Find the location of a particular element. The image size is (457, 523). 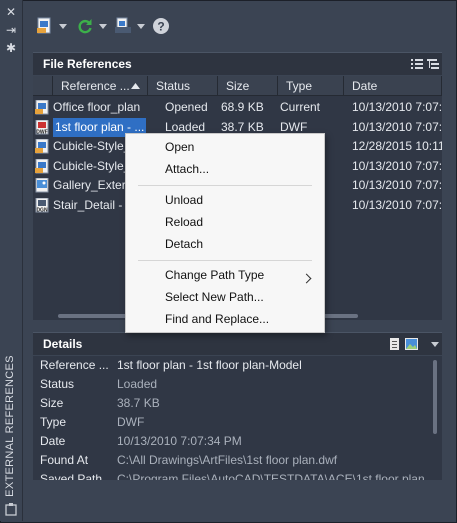

details-view-icon is located at coordinates (395, 344).